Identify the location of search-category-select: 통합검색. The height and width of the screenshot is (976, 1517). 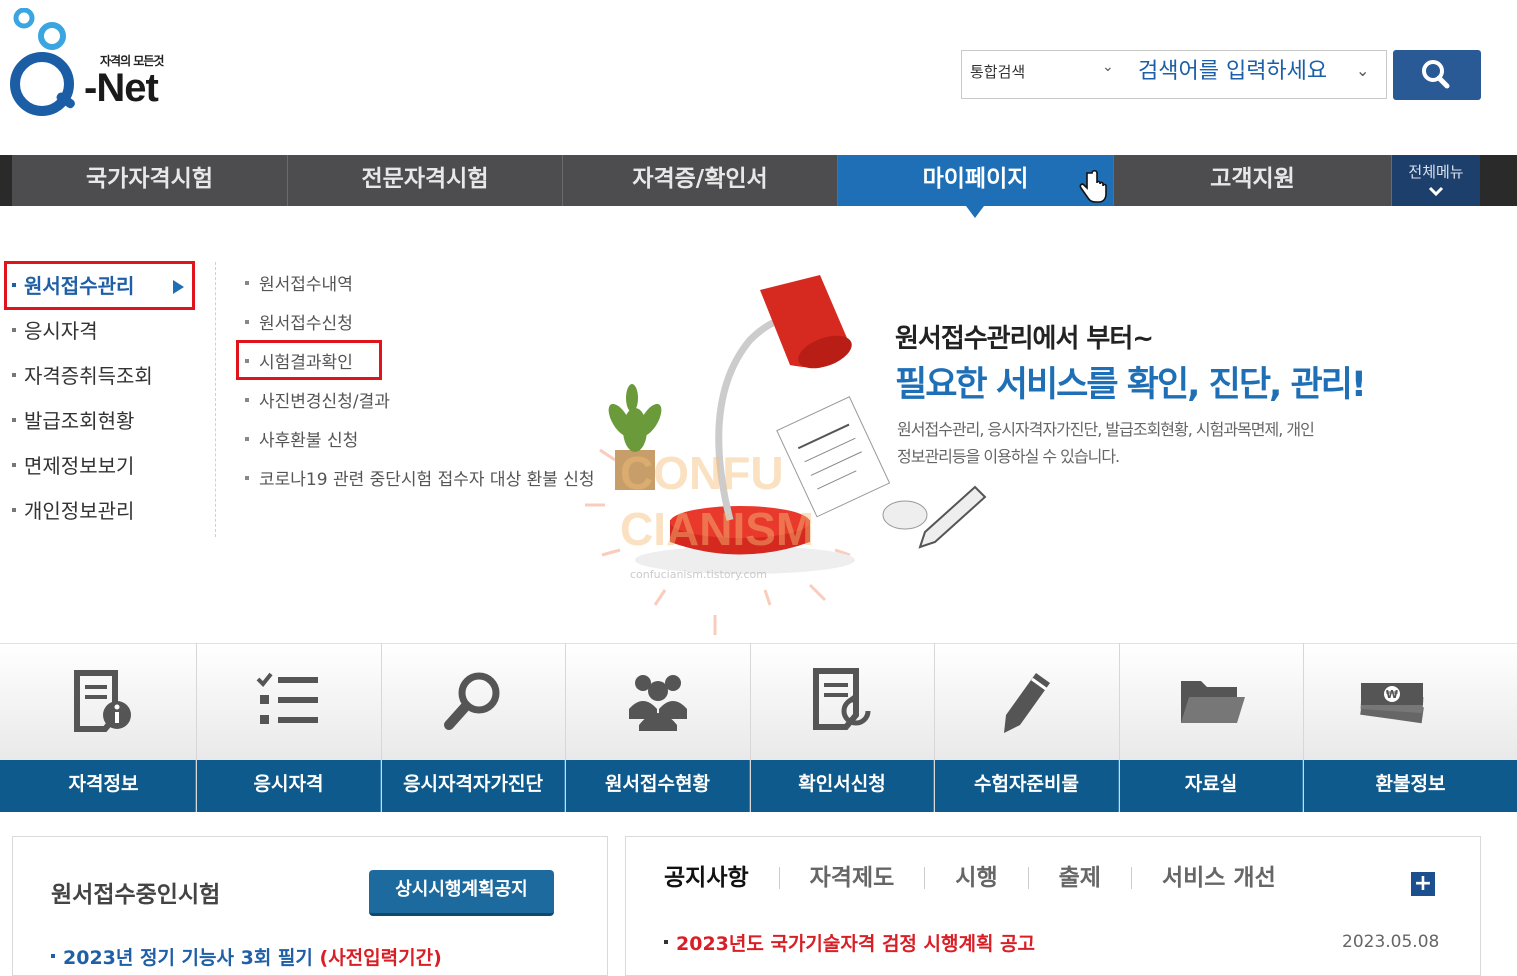
(997, 71).